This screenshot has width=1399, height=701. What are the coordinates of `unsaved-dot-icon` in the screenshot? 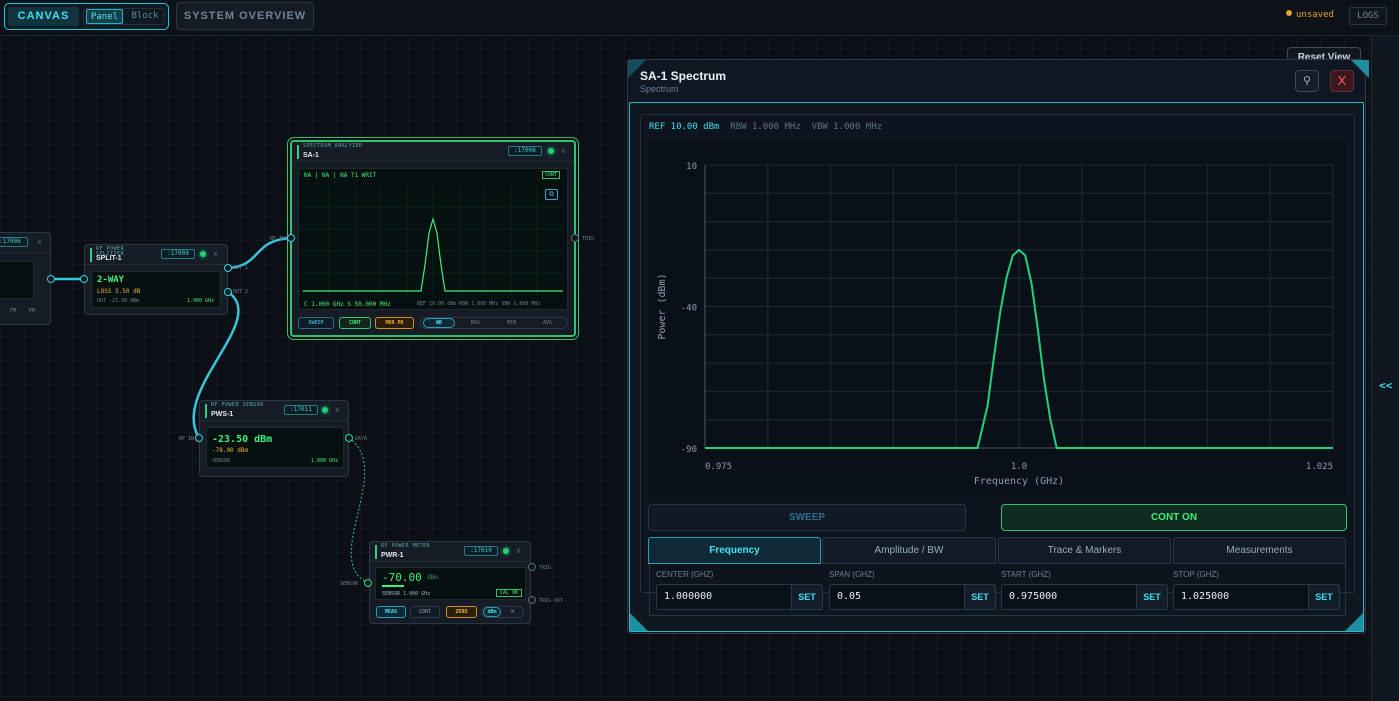 It's located at (1289, 13).